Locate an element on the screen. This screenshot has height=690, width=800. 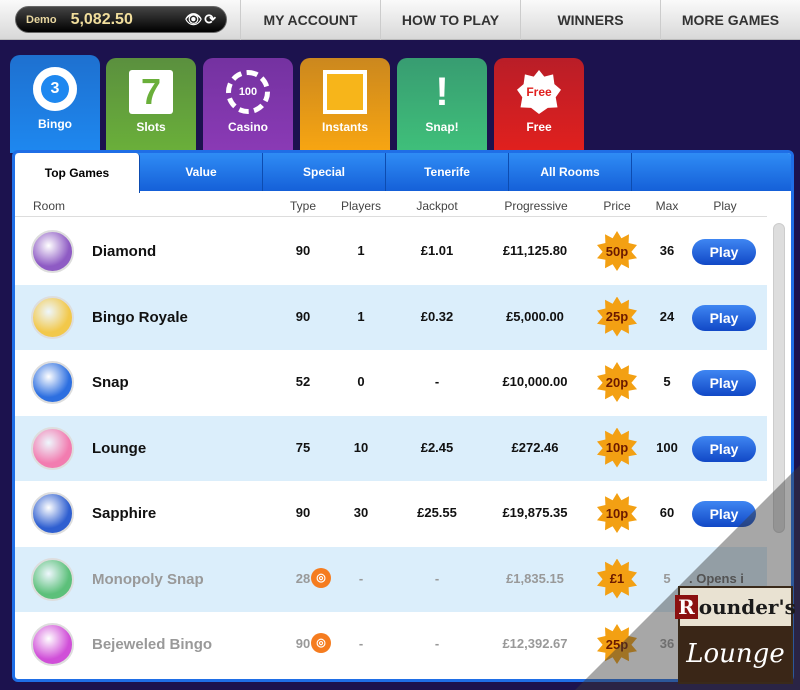
price-badge: 20p is located at coordinates (617, 382).